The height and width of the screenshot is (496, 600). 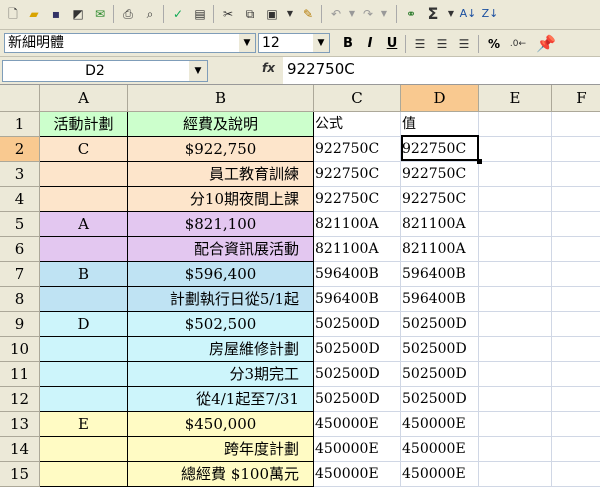 What do you see at coordinates (20, 374) in the screenshot?
I see `row-header: 11` at bounding box center [20, 374].